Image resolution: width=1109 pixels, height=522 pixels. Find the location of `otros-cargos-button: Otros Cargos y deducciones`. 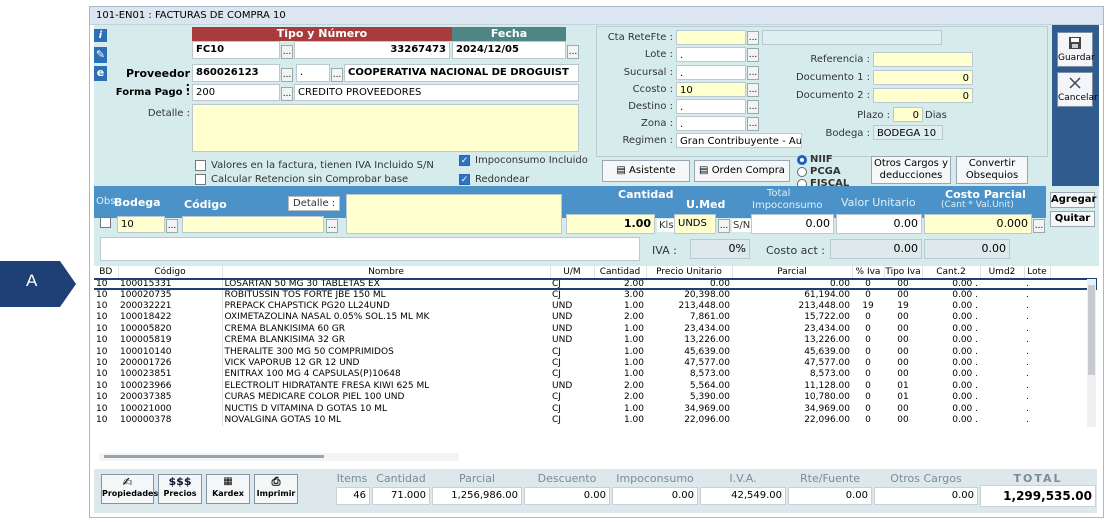

otros-cargos-button: Otros Cargos y deducciones is located at coordinates (911, 170).